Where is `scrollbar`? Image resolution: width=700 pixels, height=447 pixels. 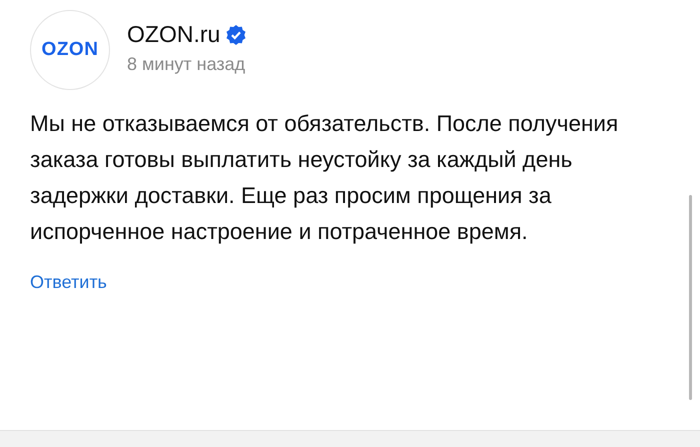
scrollbar is located at coordinates (690, 297).